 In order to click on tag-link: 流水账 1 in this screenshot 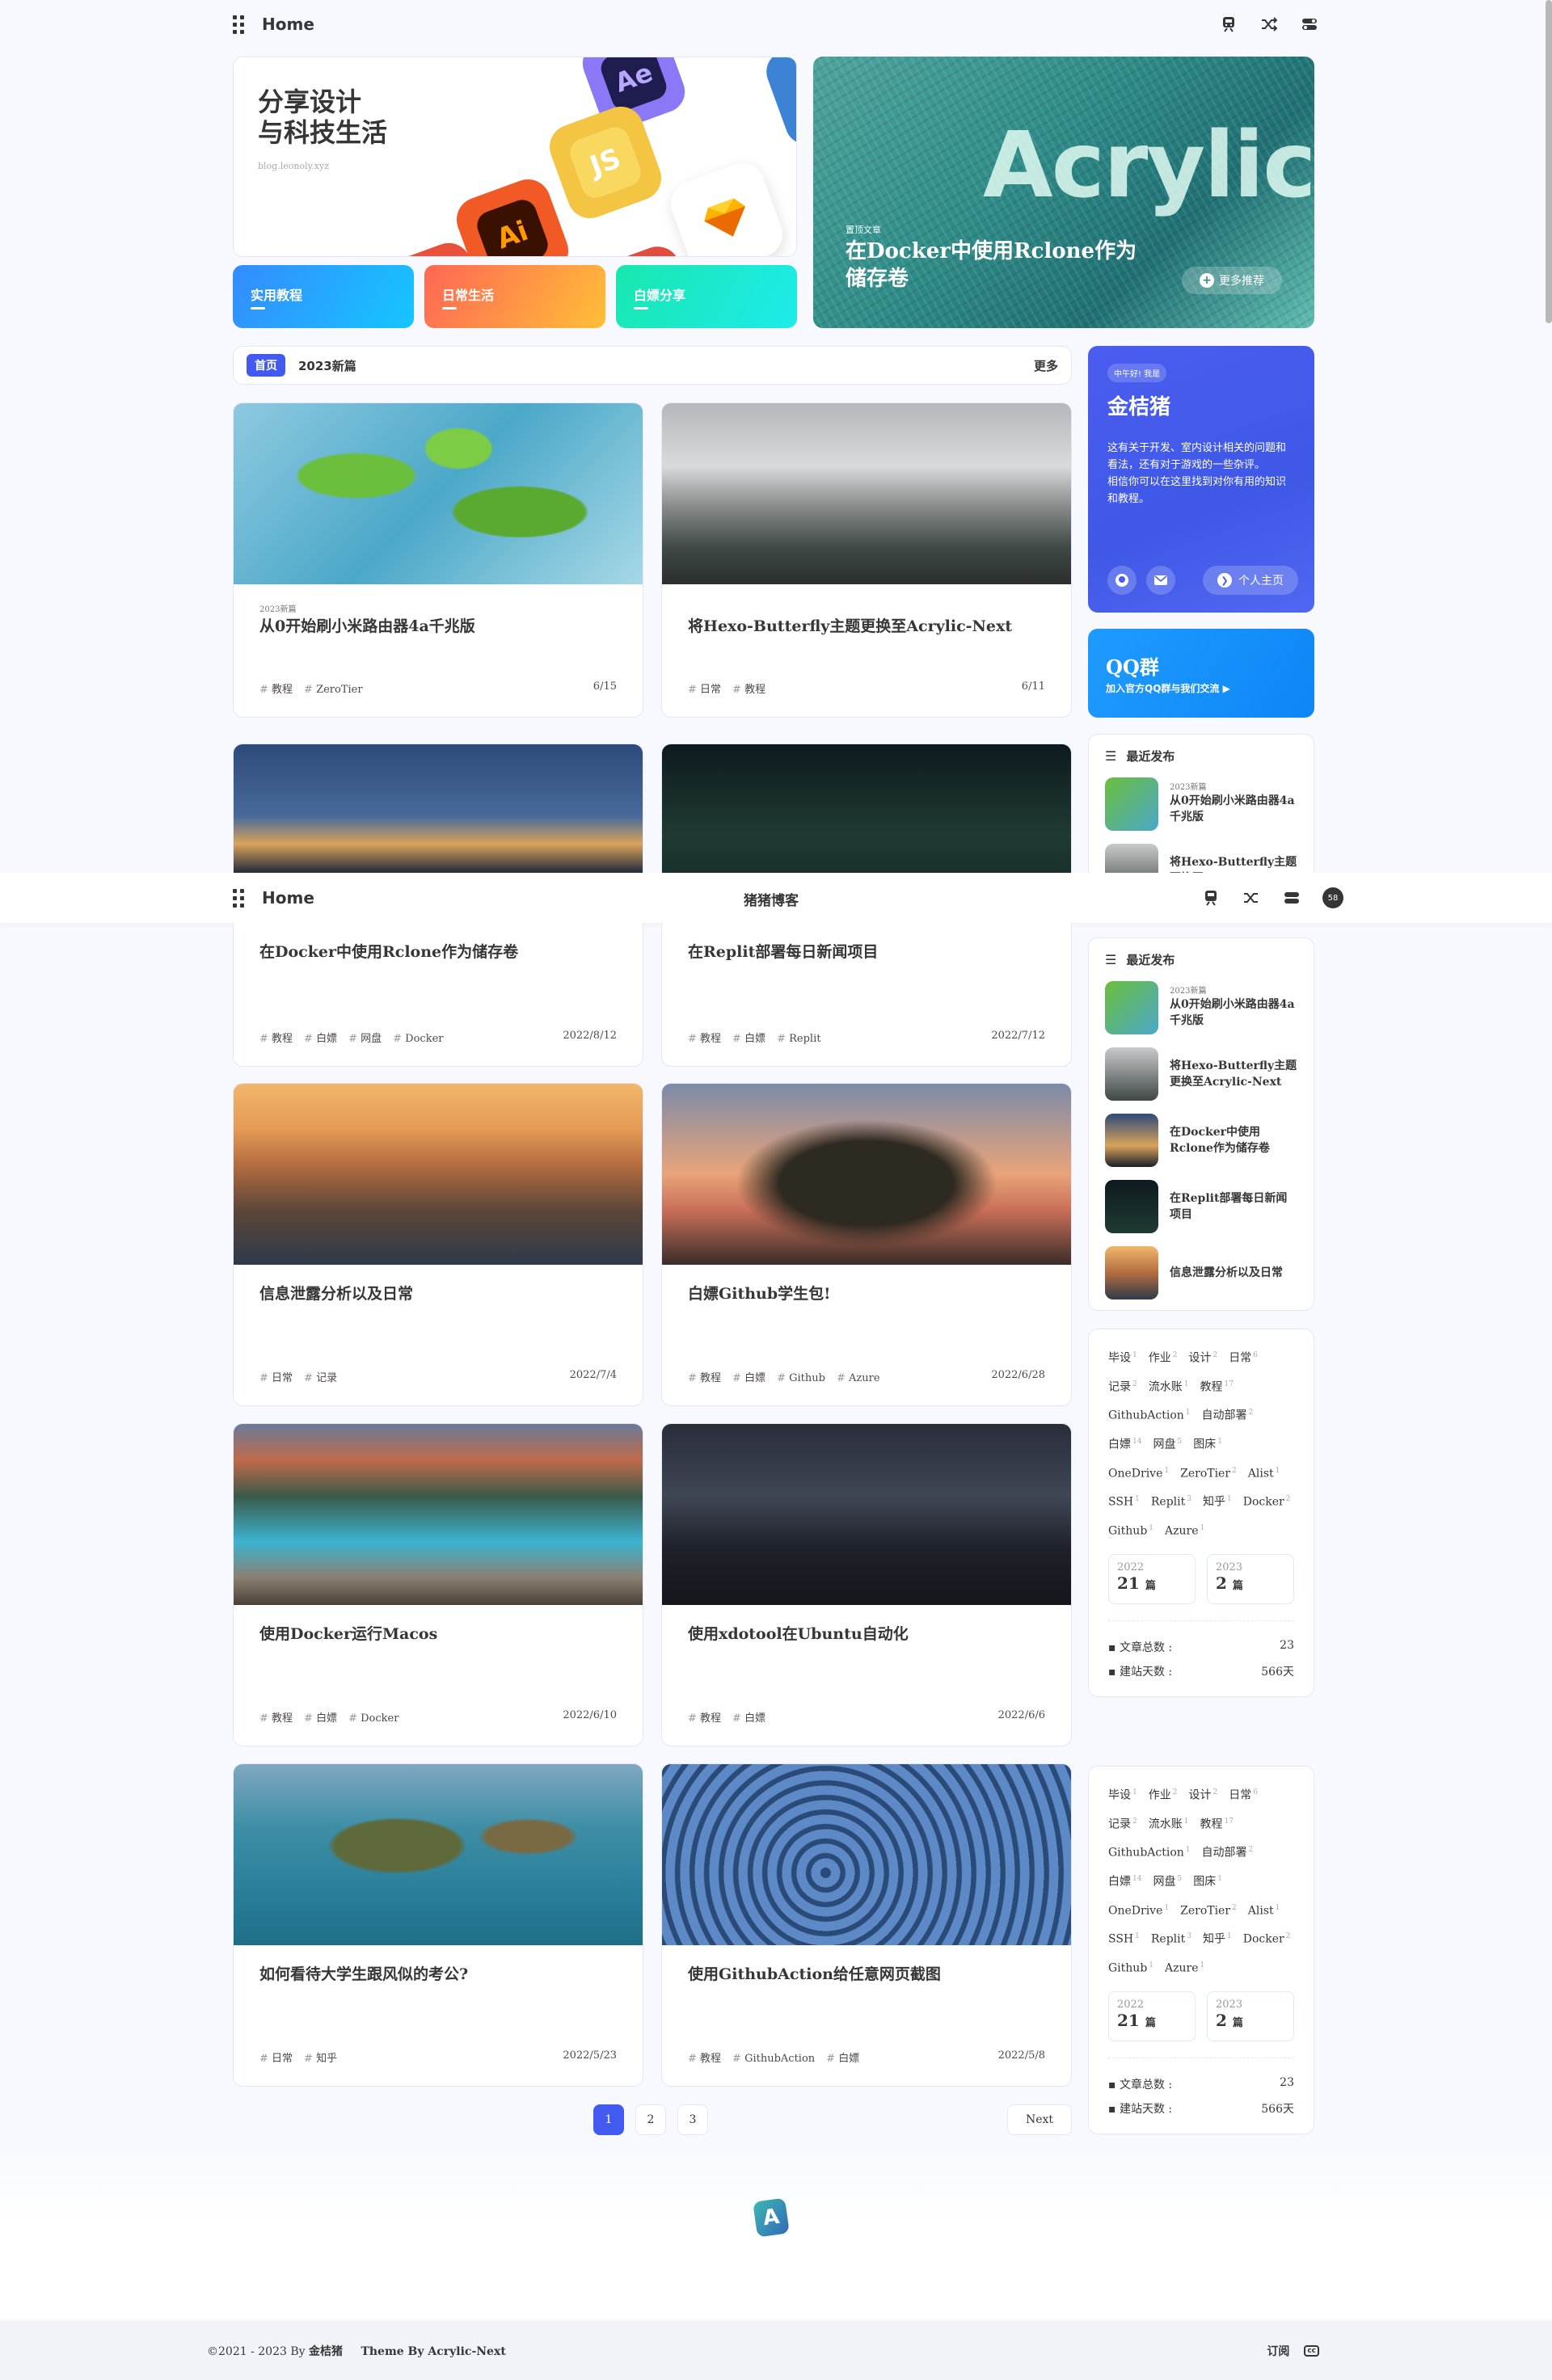, I will do `click(1169, 1386)`.